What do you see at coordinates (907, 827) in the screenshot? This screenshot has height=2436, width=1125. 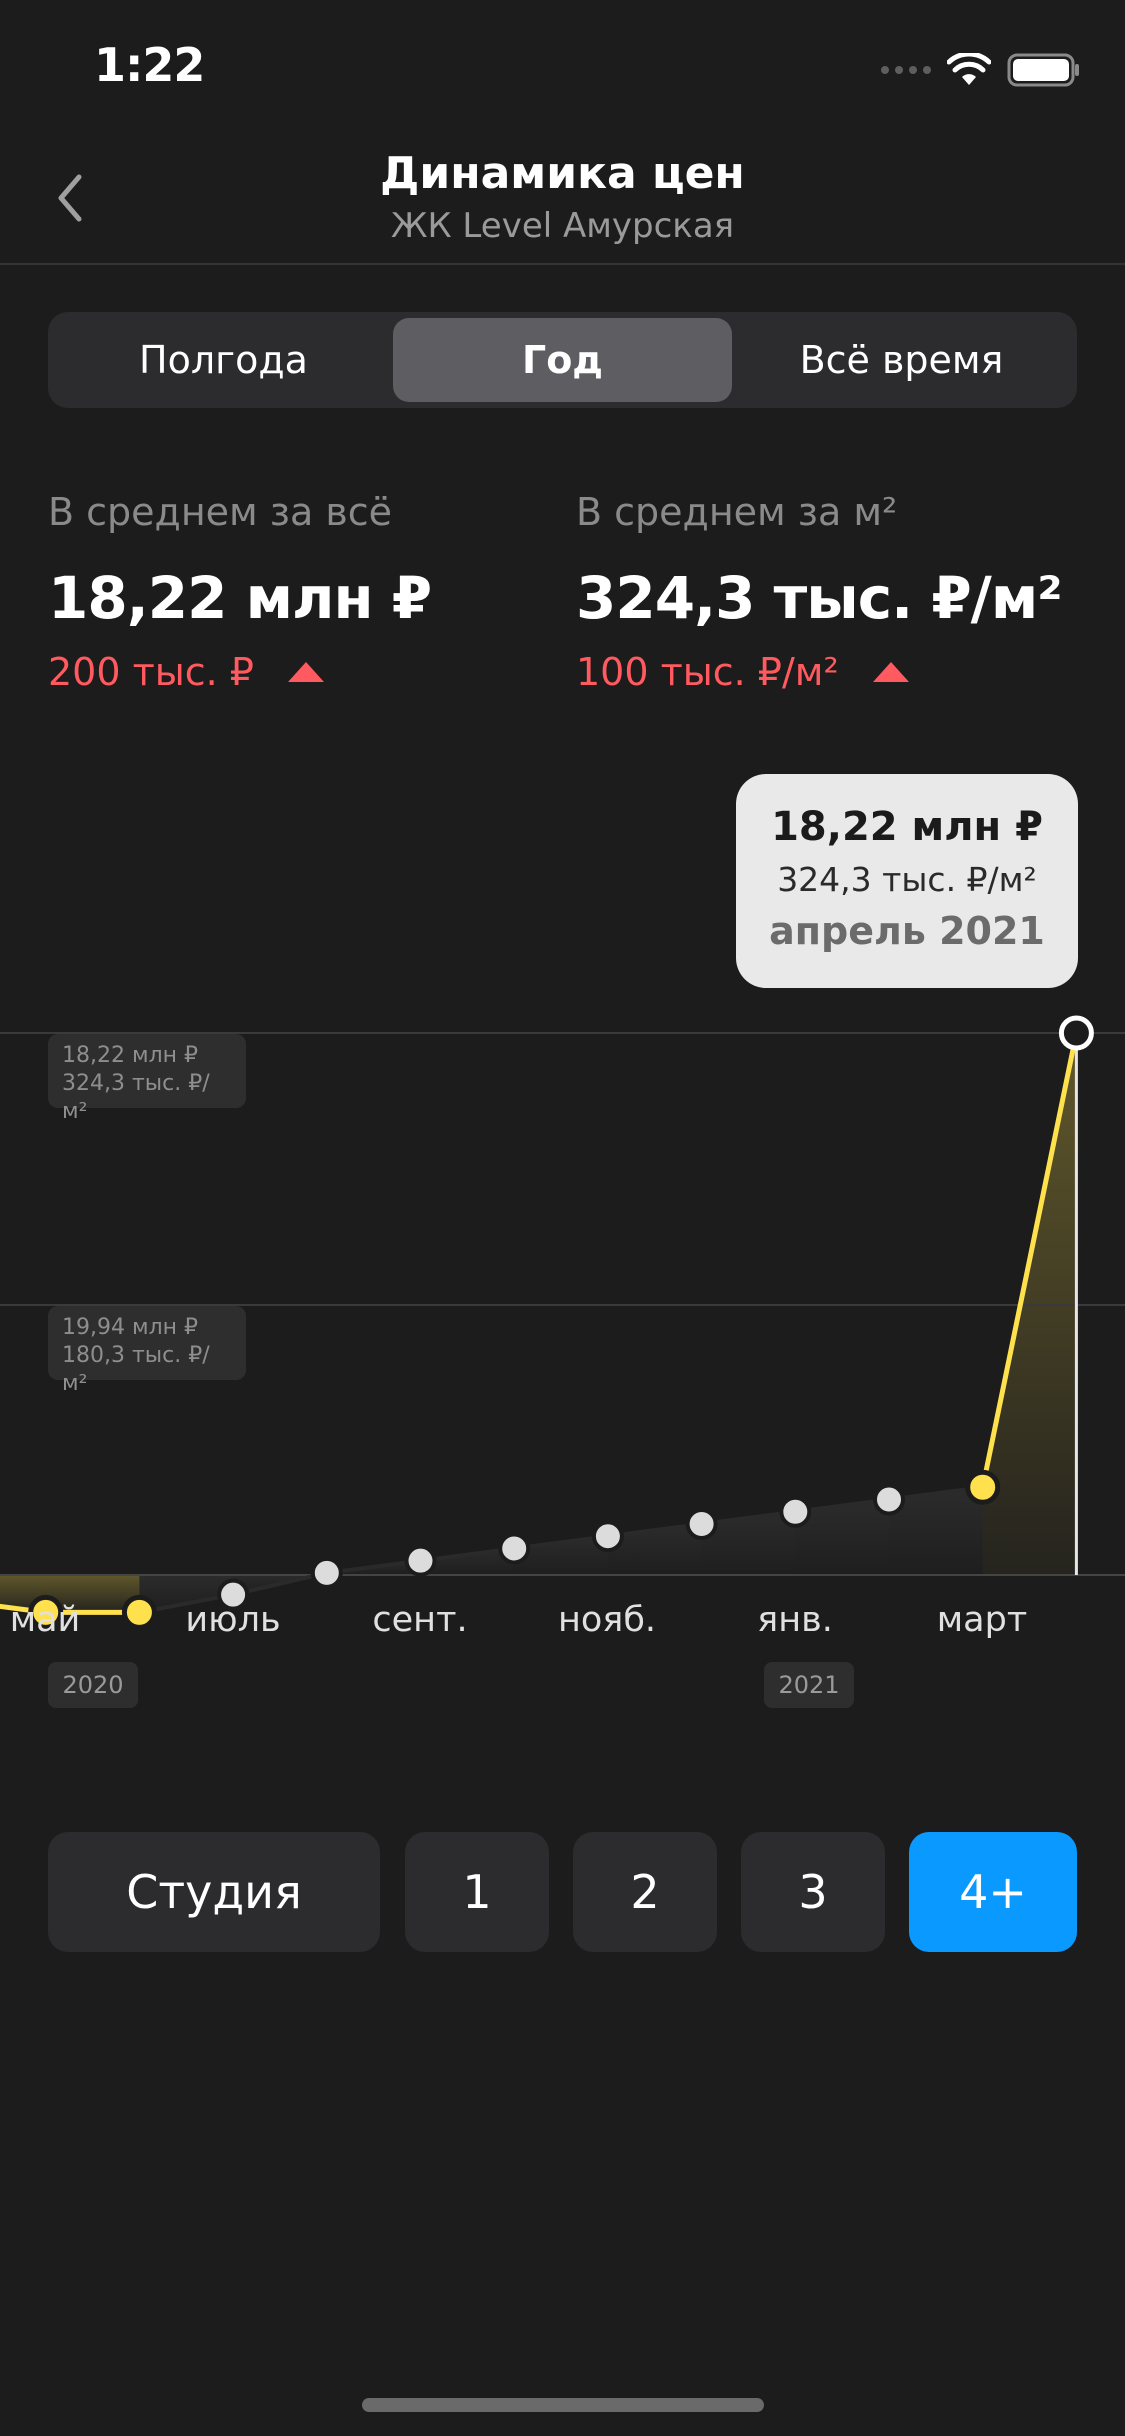 I see `tooltip-price: 18,22 млн ₽` at bounding box center [907, 827].